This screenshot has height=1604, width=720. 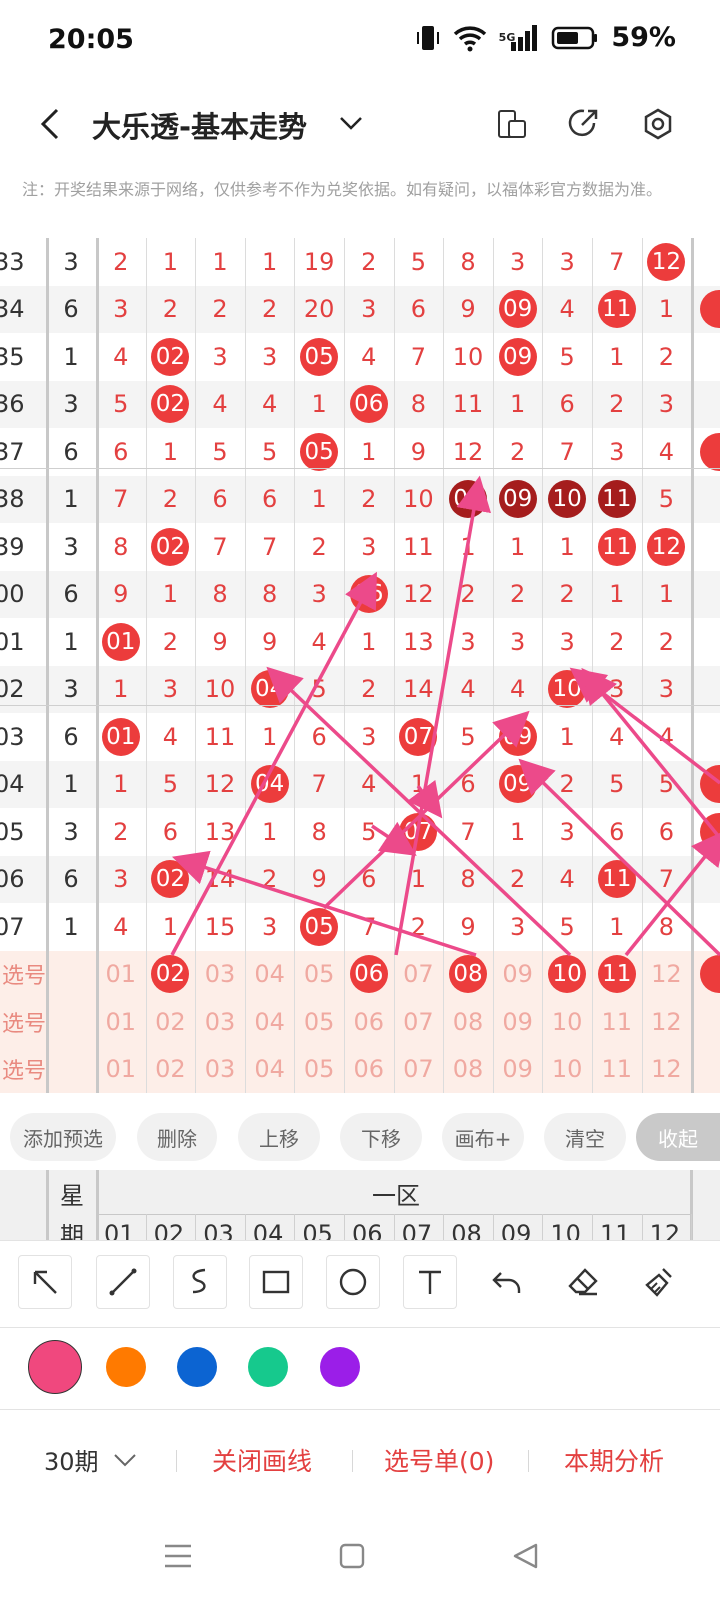 What do you see at coordinates (126, 1367) in the screenshot?
I see `color-swatch-orange` at bounding box center [126, 1367].